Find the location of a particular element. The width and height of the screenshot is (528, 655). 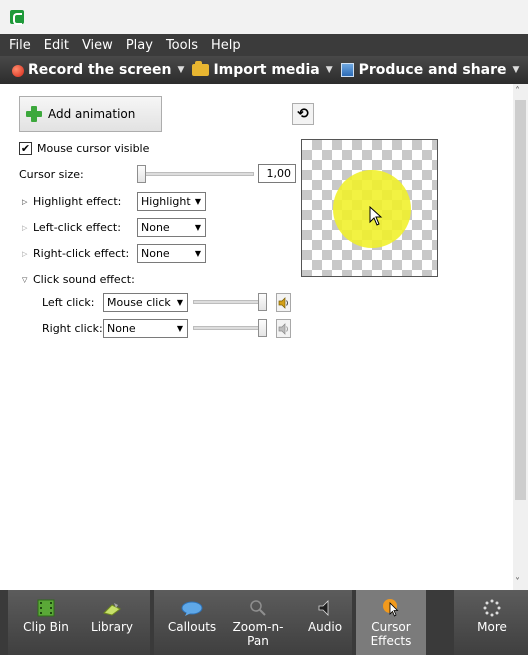

tab-zoom-n-pan: Zoom-n- Pan is located at coordinates (258, 622).